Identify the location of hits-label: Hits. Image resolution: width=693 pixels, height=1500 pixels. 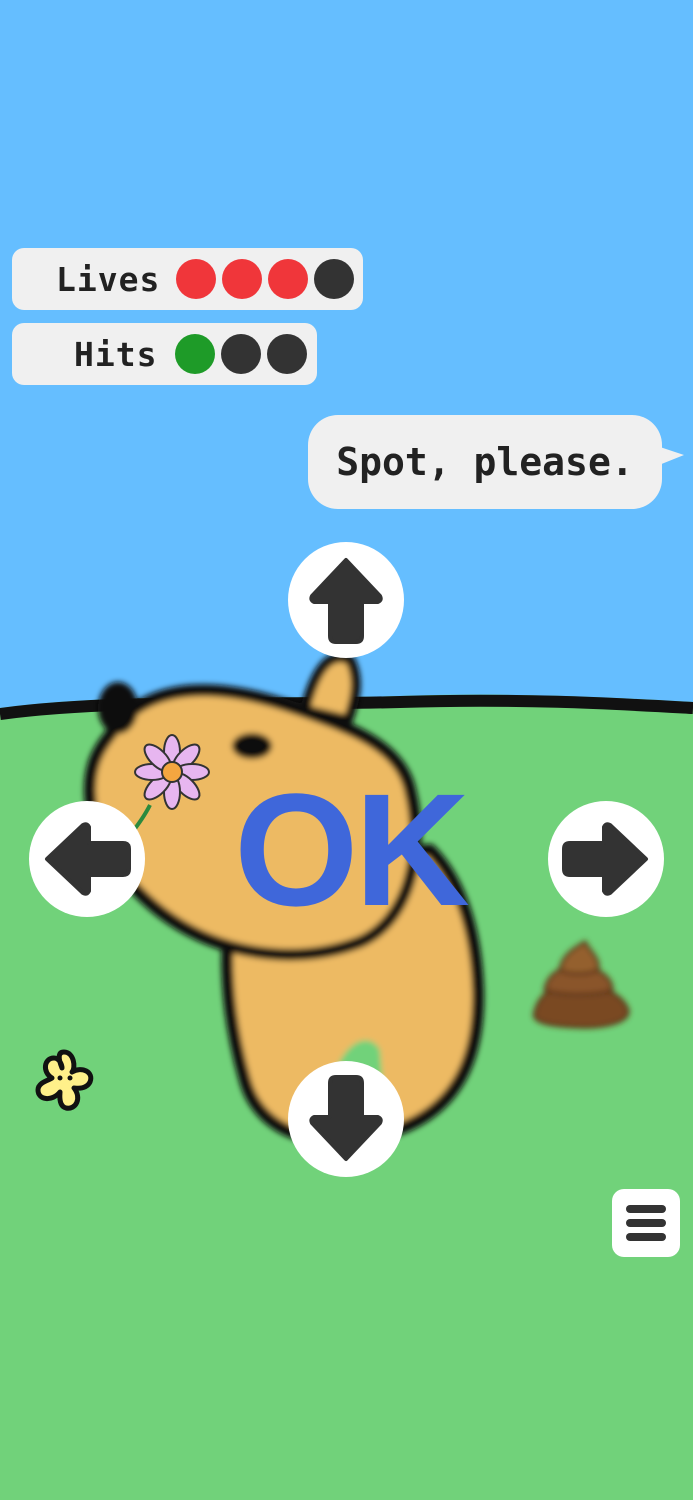
(116, 354).